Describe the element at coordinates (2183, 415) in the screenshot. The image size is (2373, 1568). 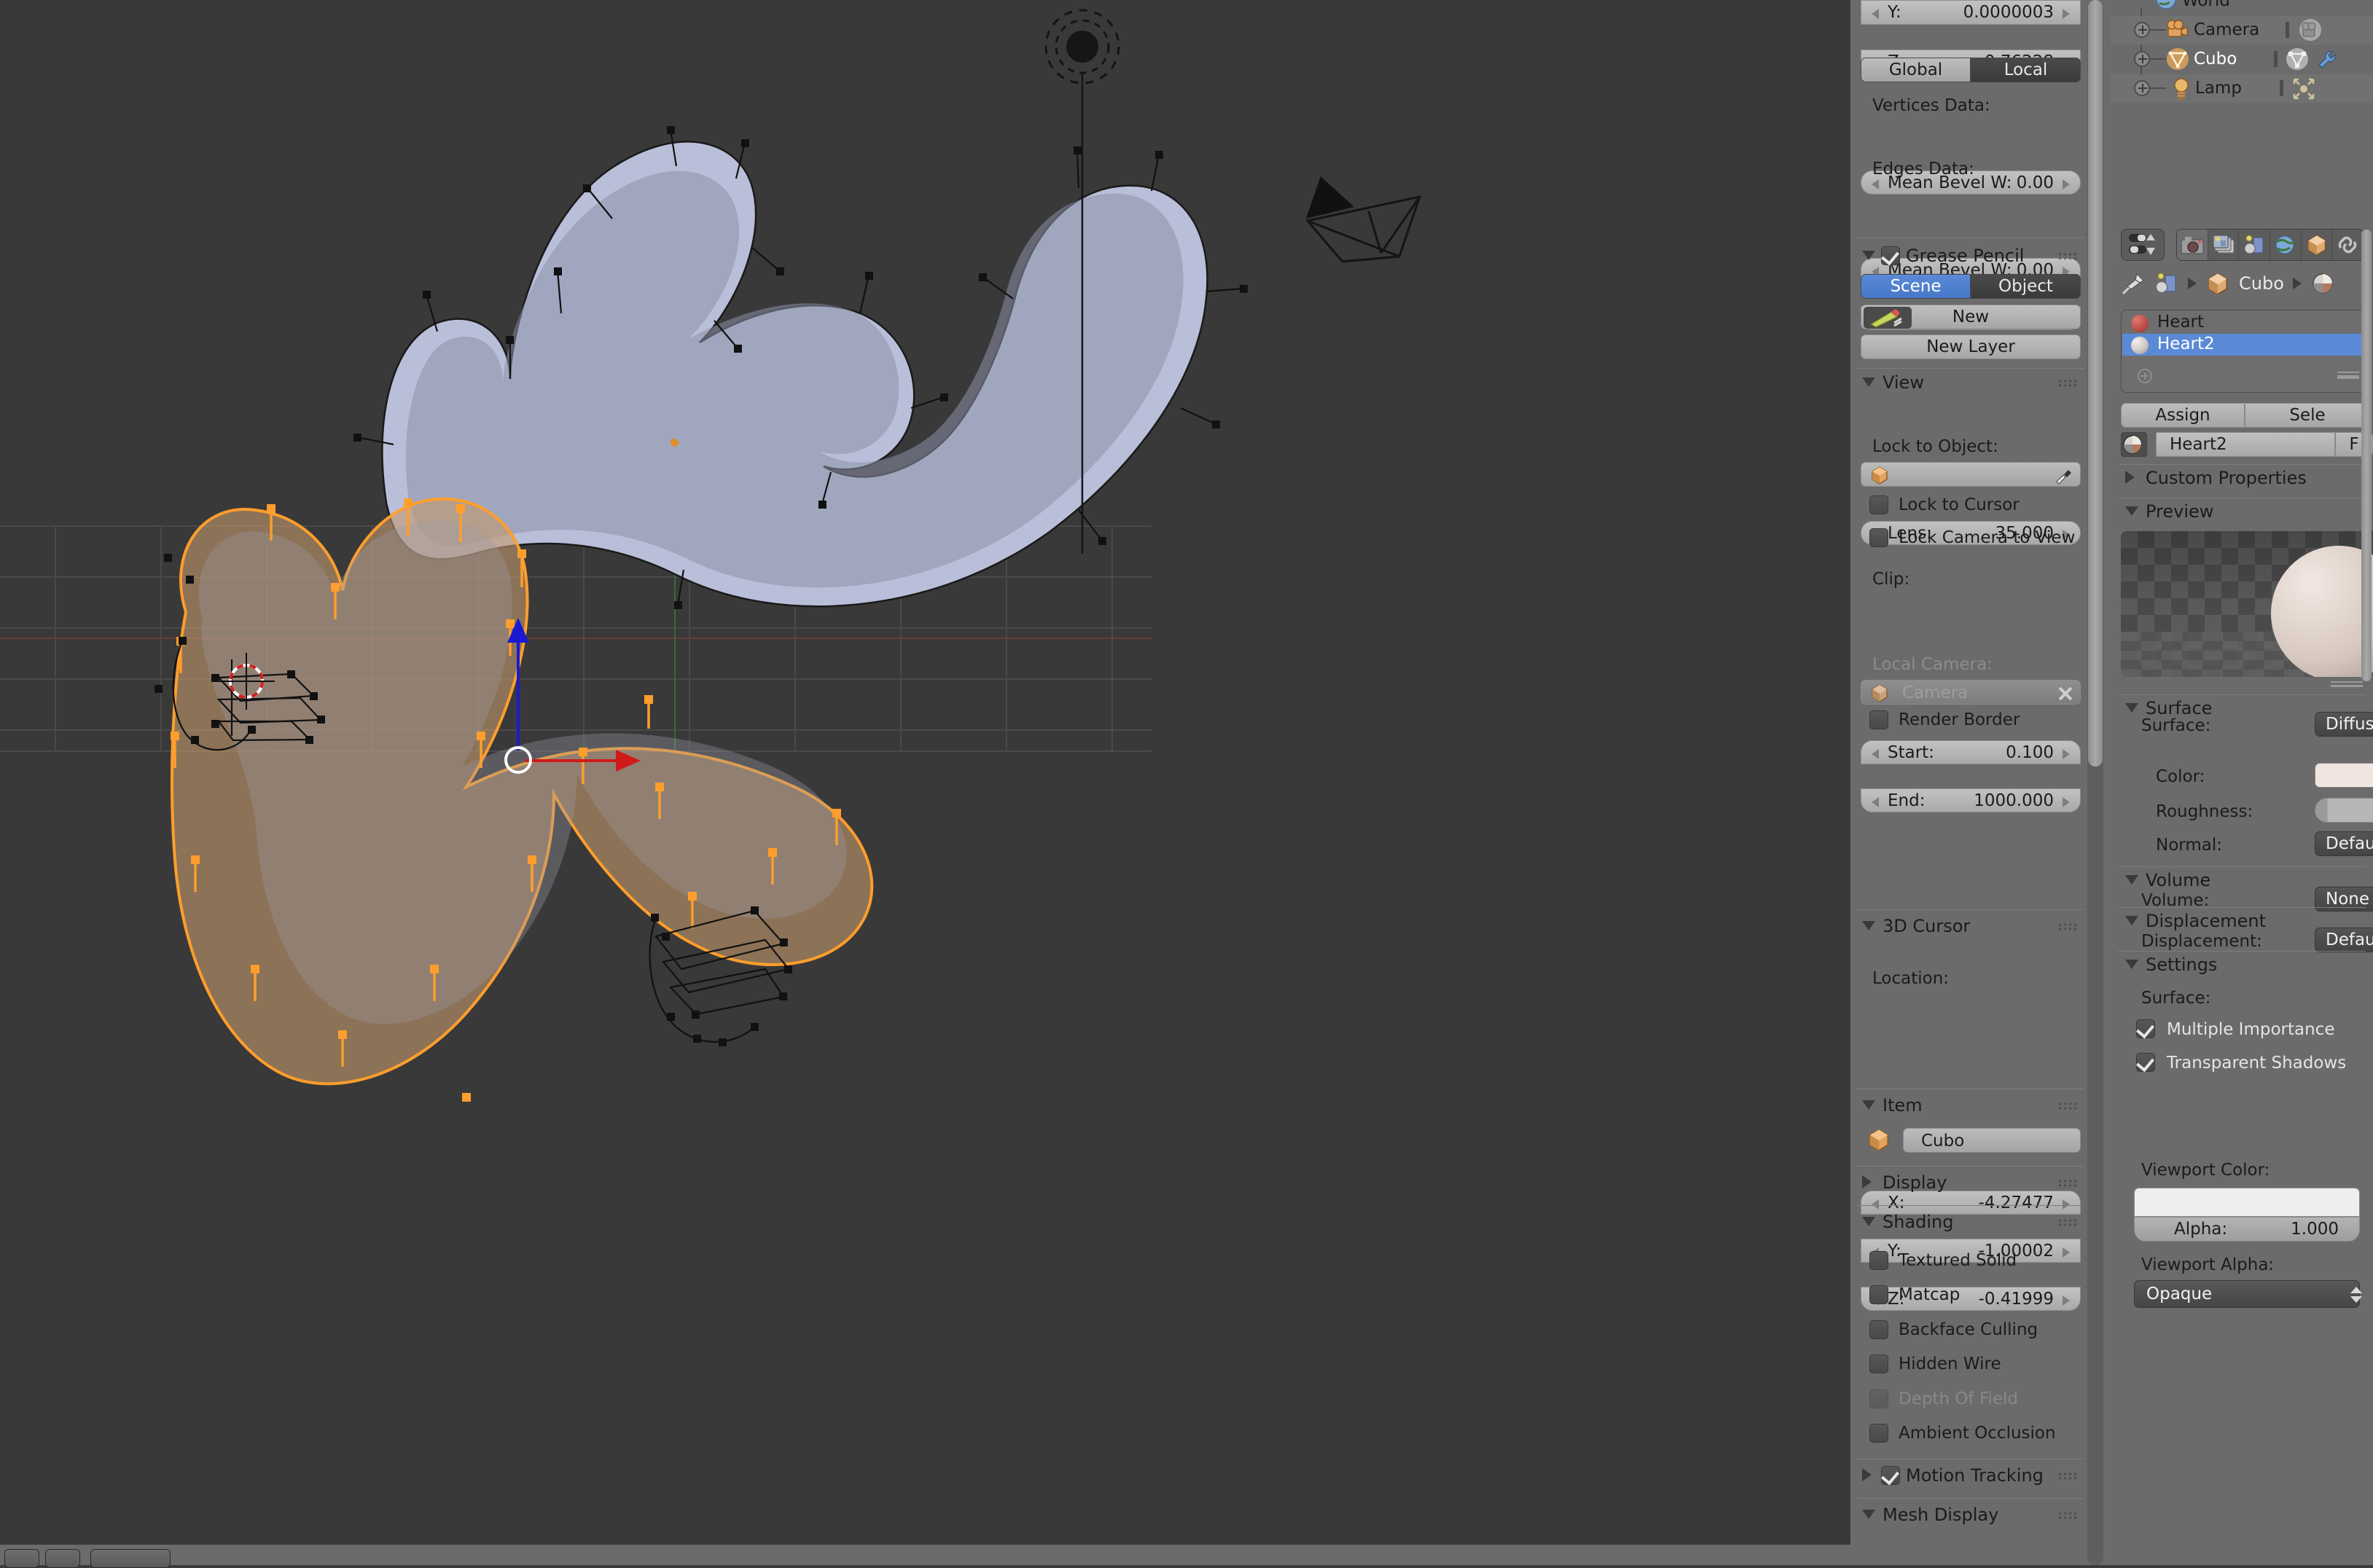
I see `assign-button: Assign` at that location.